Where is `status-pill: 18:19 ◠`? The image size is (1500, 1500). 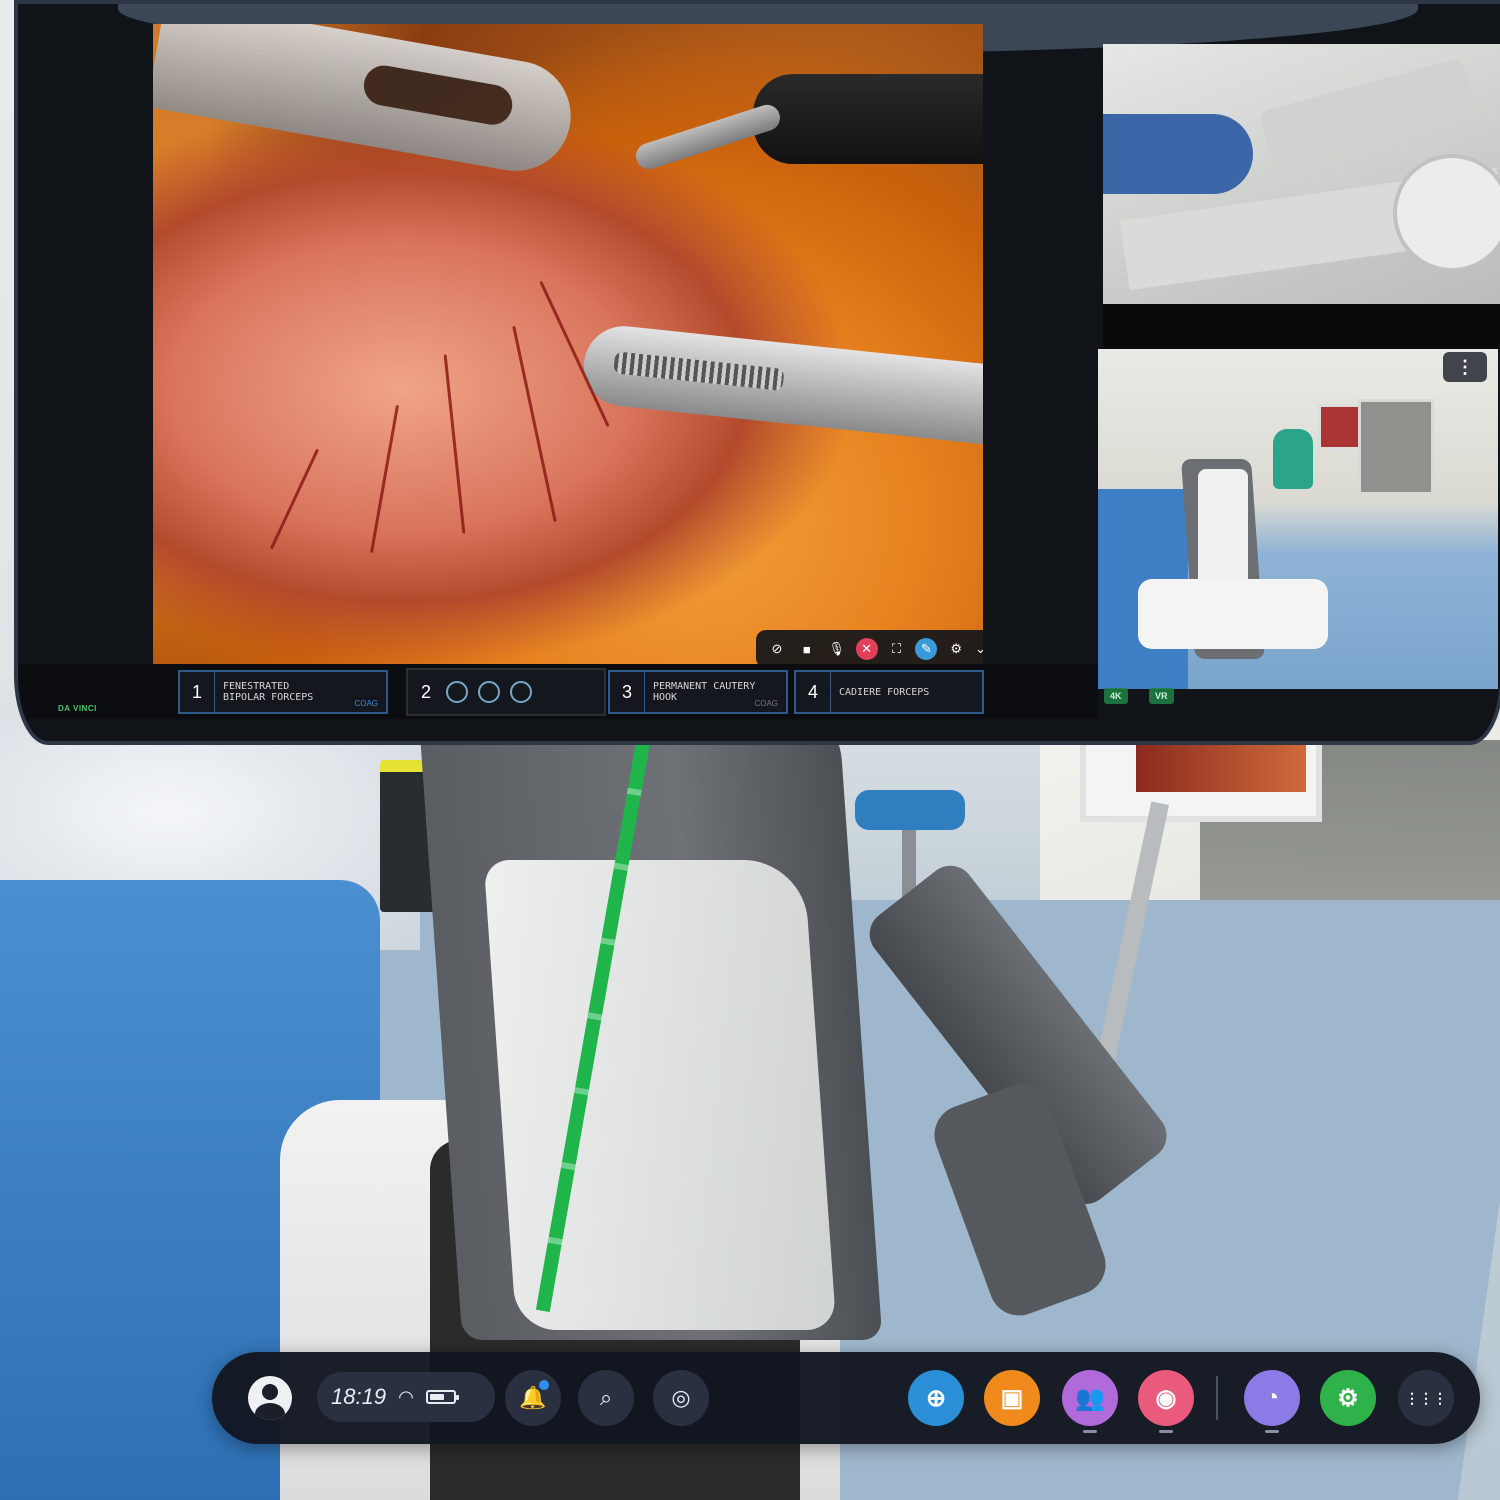 status-pill: 18:19 ◠ is located at coordinates (406, 1397).